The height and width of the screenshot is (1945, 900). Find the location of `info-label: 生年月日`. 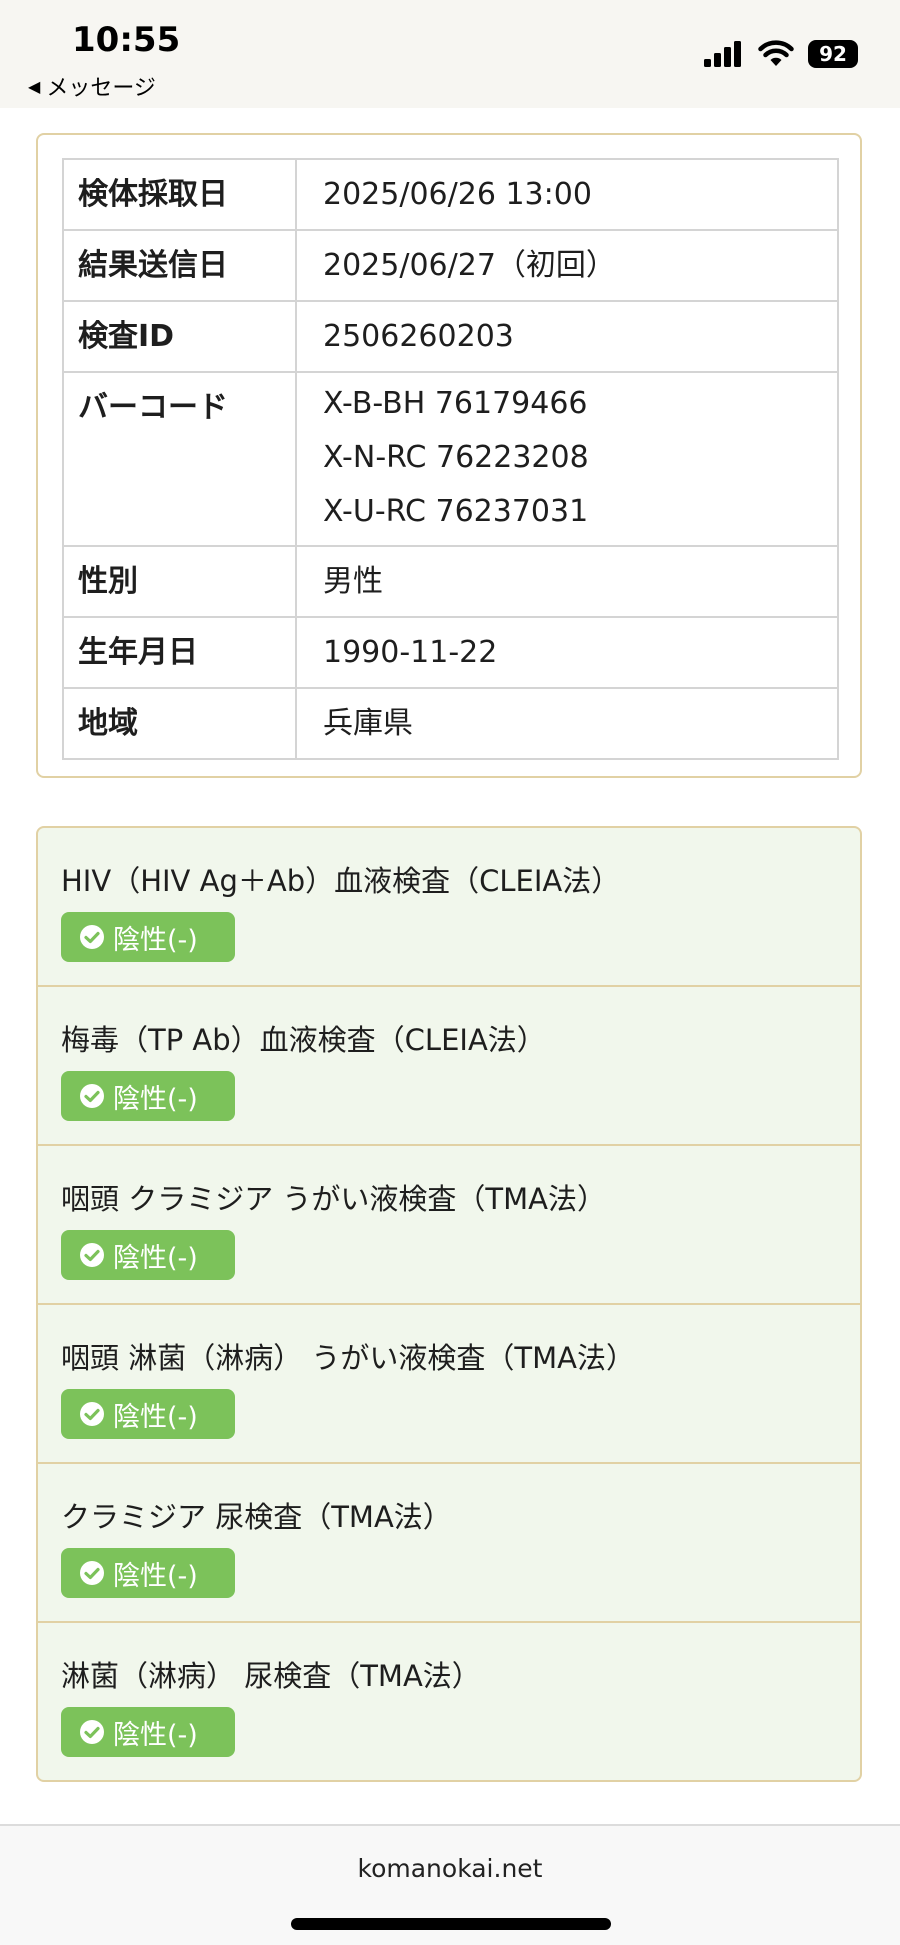

info-label: 生年月日 is located at coordinates (179, 652).